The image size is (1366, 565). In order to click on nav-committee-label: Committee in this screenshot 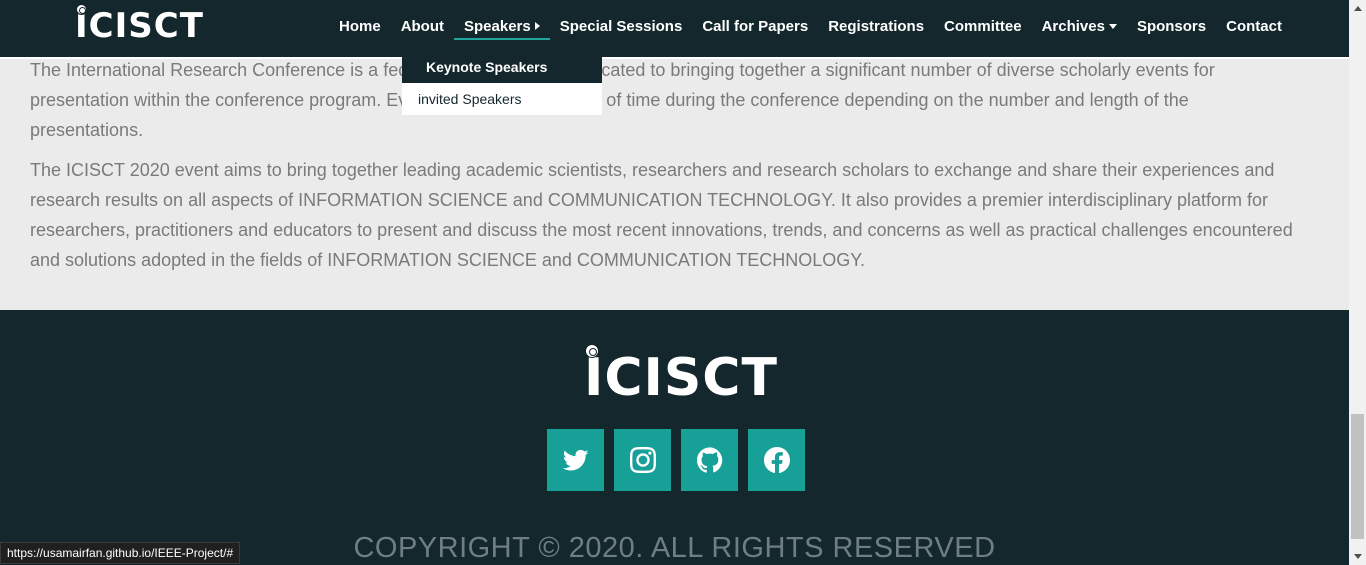, I will do `click(983, 26)`.